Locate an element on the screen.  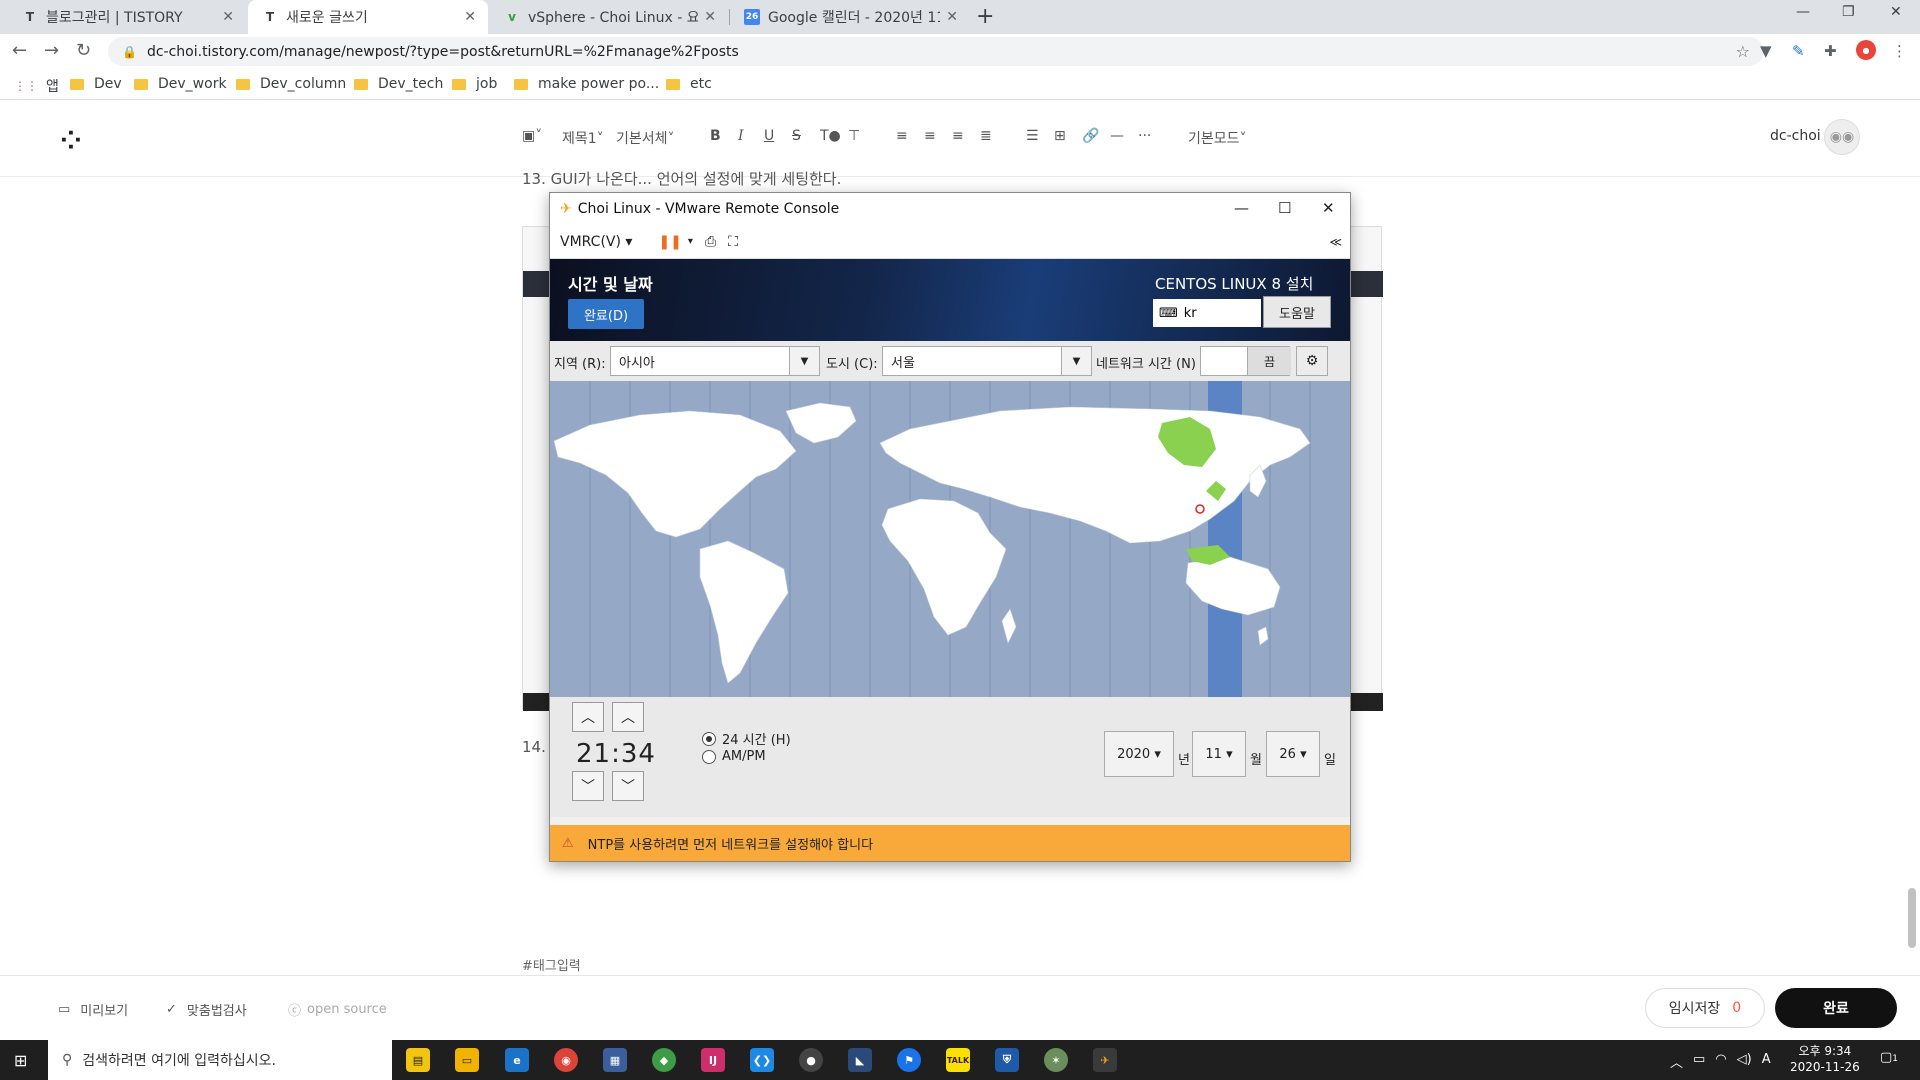
remote-desktop-icon: ▦ is located at coordinates (615, 1060).